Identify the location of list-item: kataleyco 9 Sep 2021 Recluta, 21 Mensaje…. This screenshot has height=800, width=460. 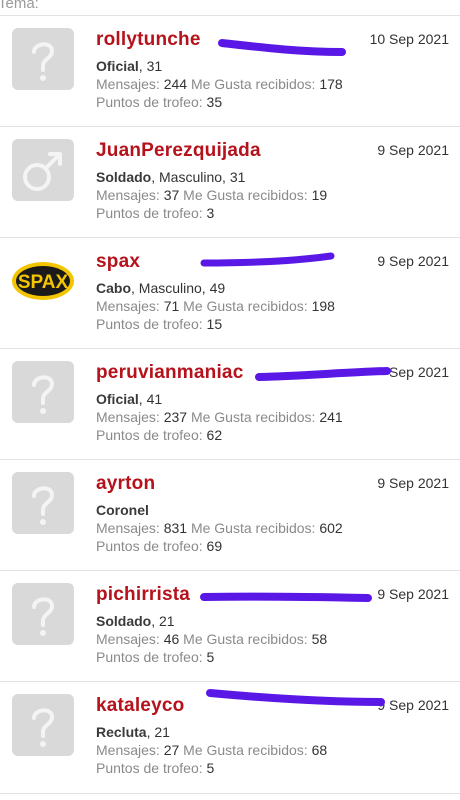
(230, 737).